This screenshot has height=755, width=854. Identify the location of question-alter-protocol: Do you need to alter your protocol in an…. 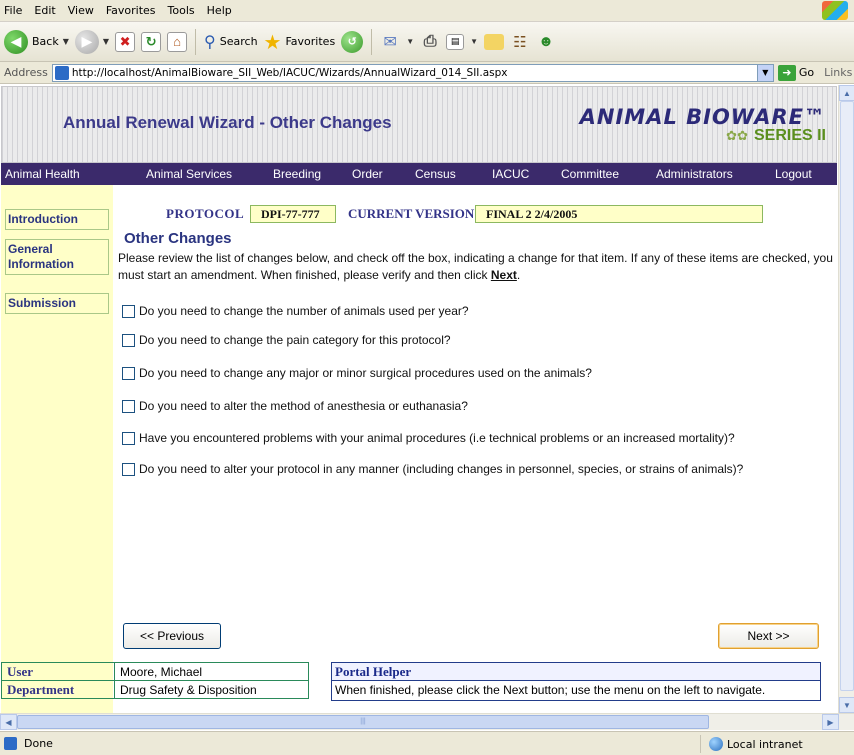
(432, 469).